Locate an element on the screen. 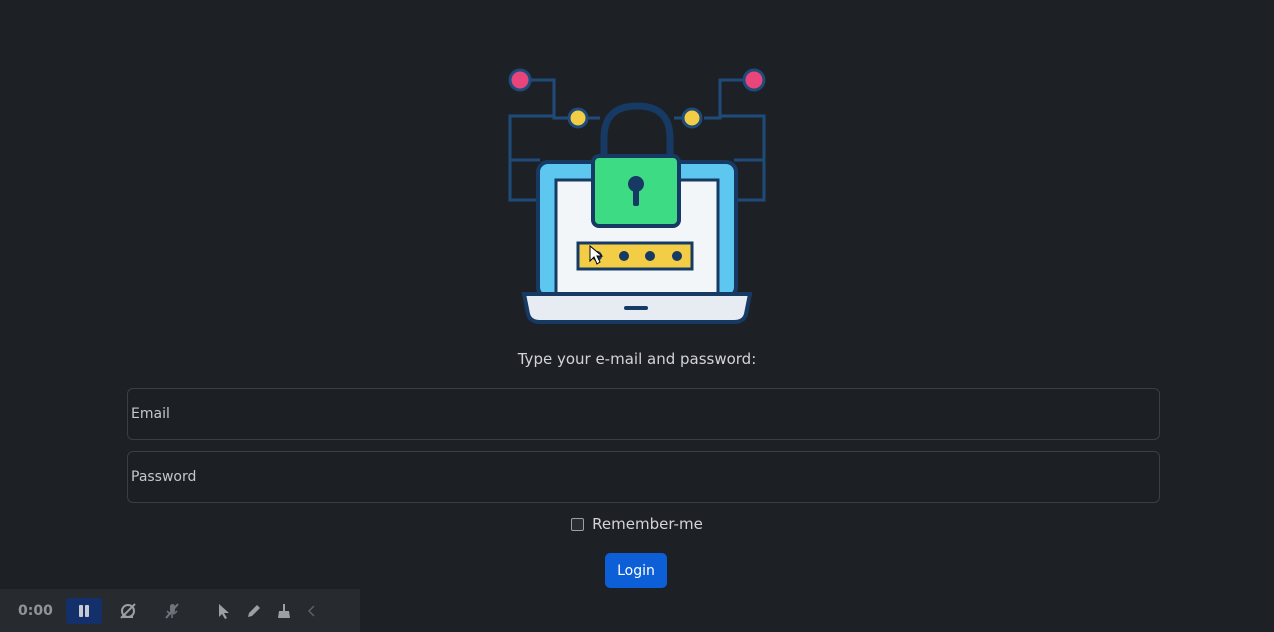 The width and height of the screenshot is (1274, 632). email-field is located at coordinates (643, 414).